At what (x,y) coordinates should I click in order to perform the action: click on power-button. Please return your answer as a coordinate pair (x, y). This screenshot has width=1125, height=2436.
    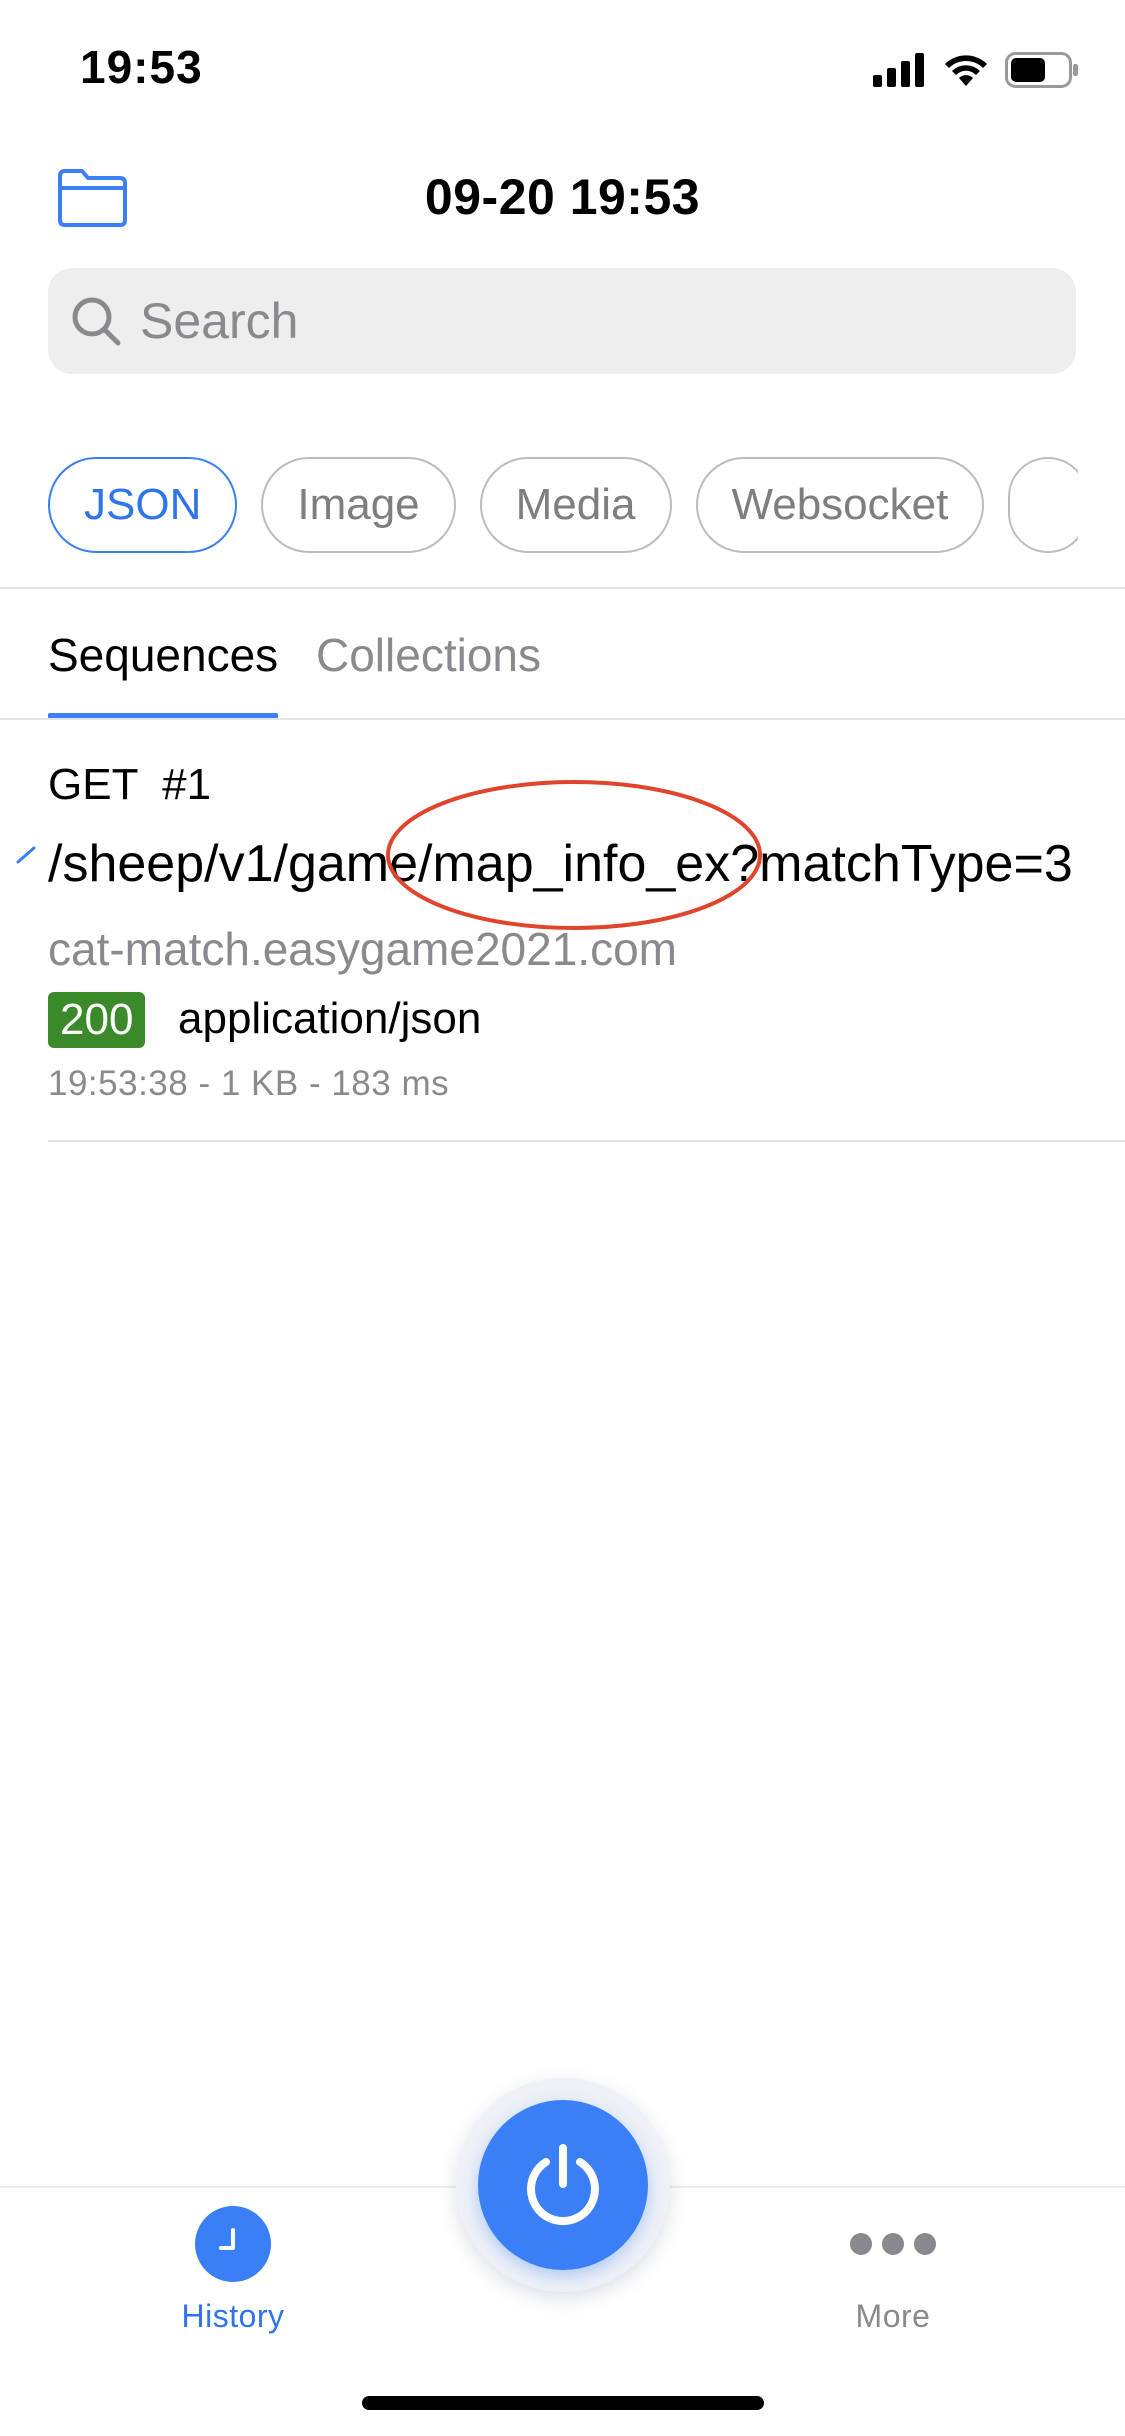
    Looking at the image, I should click on (563, 2185).